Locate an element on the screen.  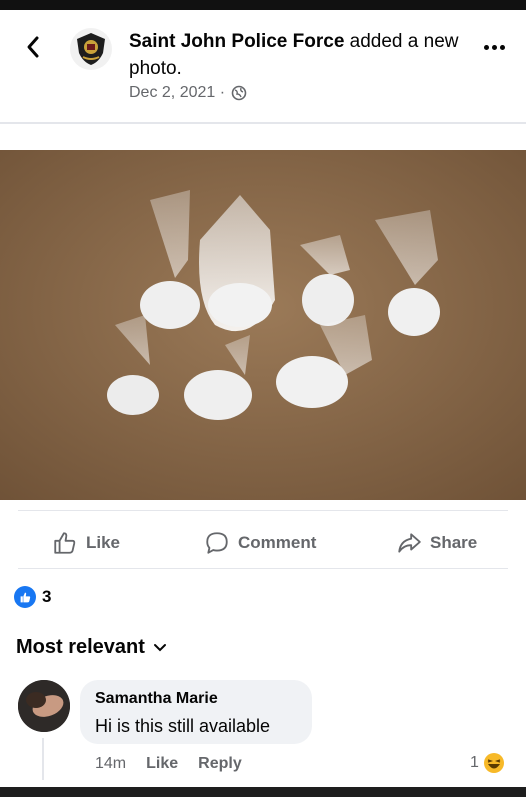
comment-like-button: Like is located at coordinates (162, 764).